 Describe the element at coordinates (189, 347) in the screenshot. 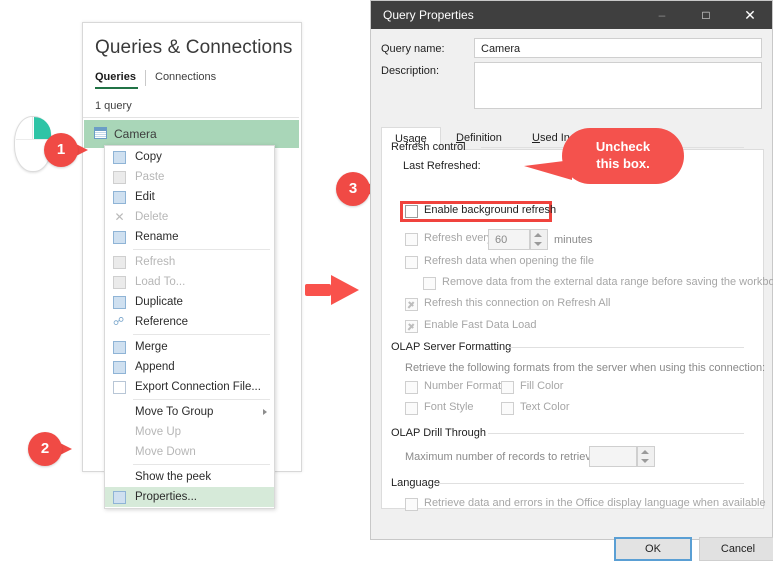

I see `menu-item-merge: Merge` at that location.